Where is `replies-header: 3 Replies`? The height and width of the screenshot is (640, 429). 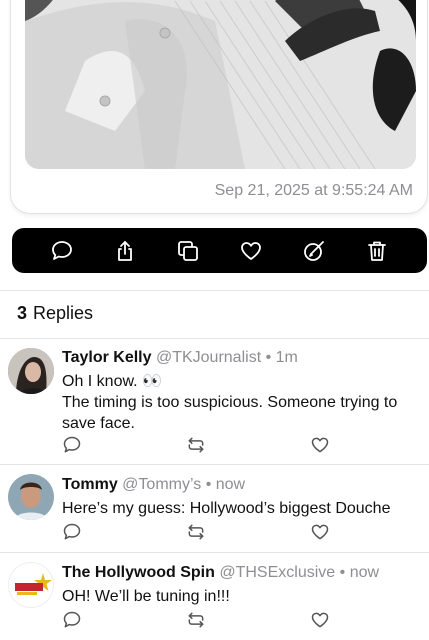 replies-header: 3 Replies is located at coordinates (55, 313).